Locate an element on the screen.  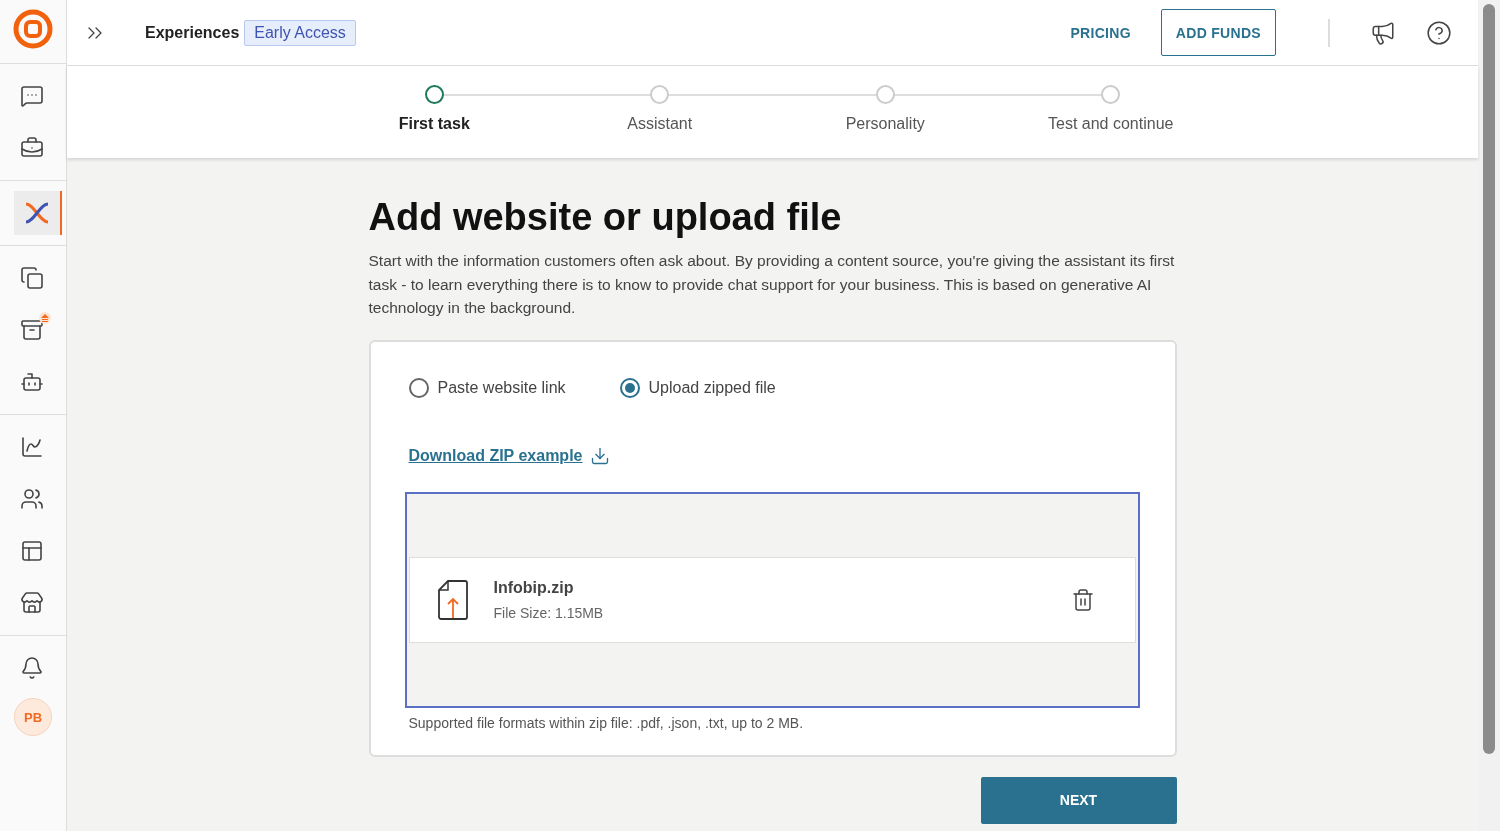
add-funds-button: ADD FUNDS is located at coordinates (1218, 32).